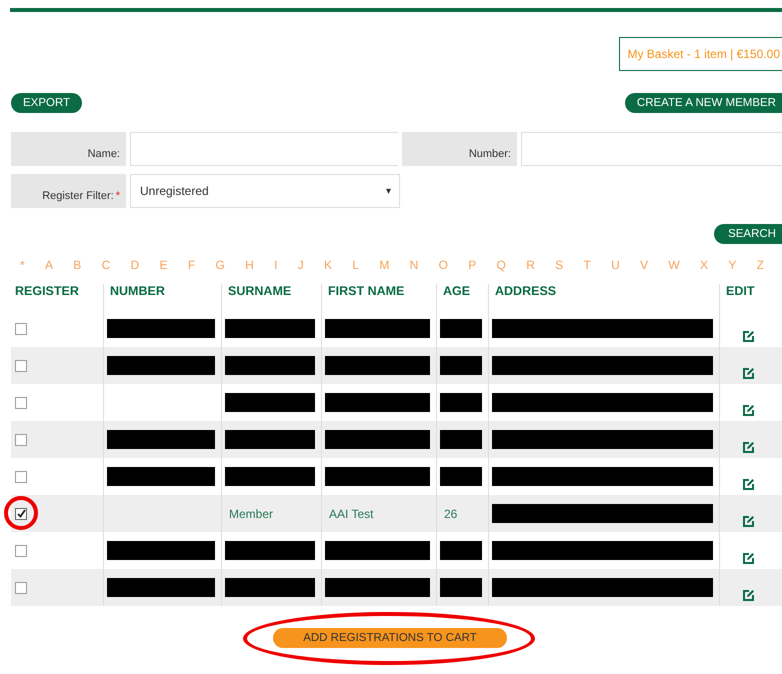 This screenshot has width=782, height=674. What do you see at coordinates (78, 196) in the screenshot?
I see `register-filter-label: Register Filter:` at bounding box center [78, 196].